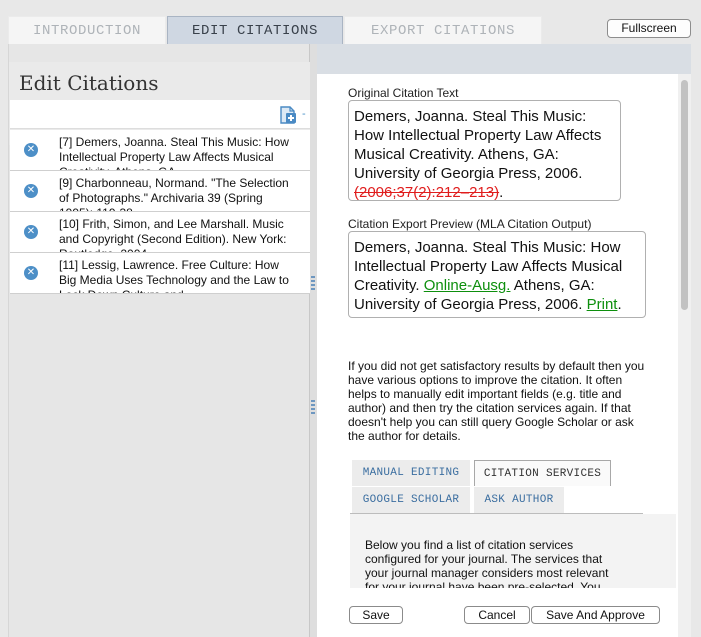 This screenshot has width=701, height=637. I want to click on save-button: Save, so click(376, 615).